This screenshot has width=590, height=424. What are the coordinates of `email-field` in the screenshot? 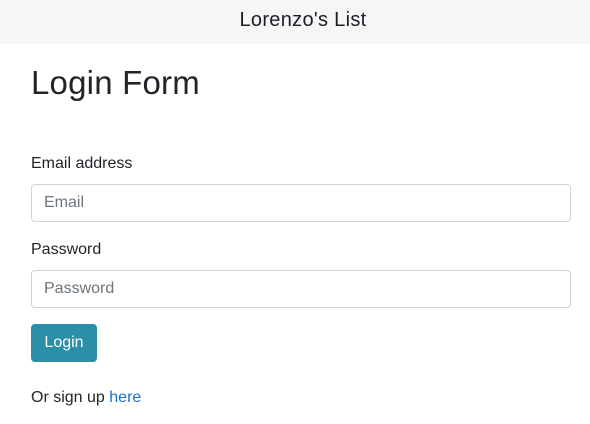 It's located at (301, 203).